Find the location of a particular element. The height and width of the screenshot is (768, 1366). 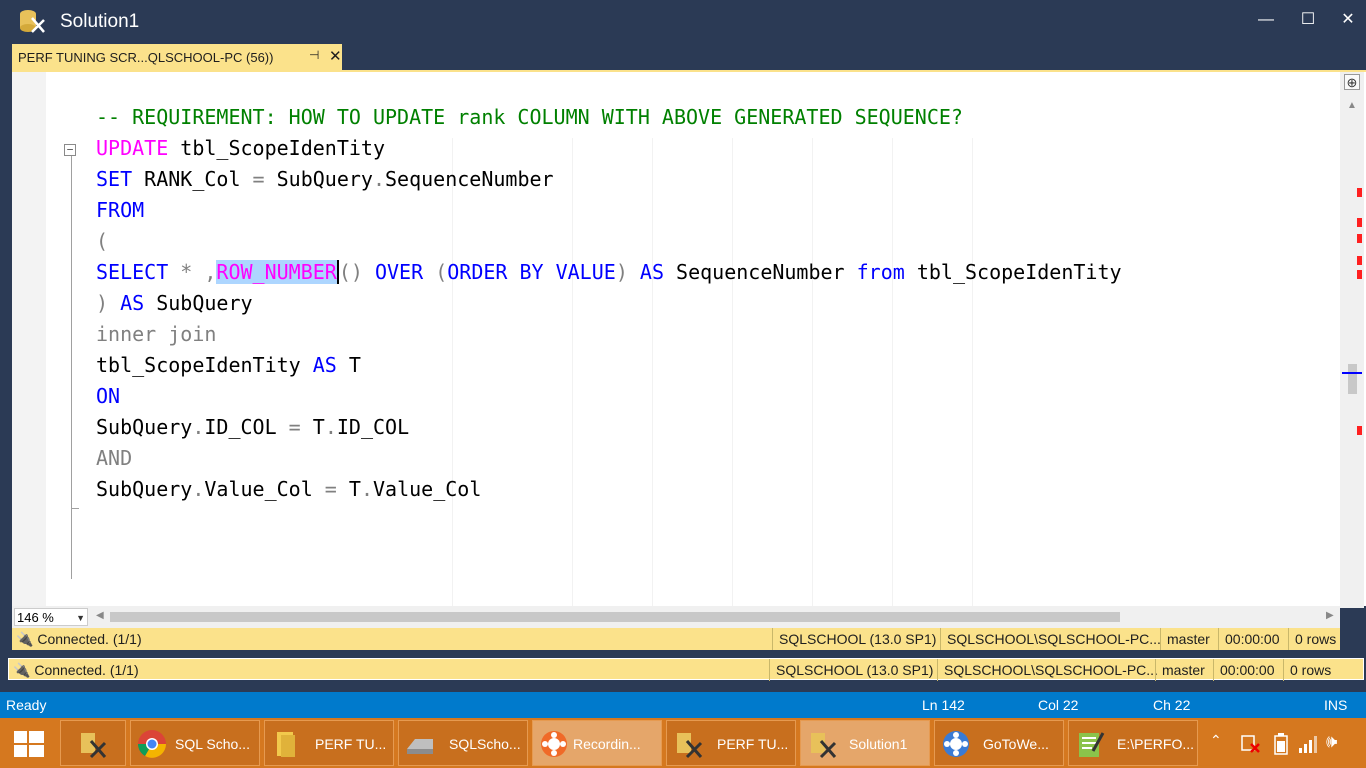

scroll-left-icon: ◀ is located at coordinates (100, 615).